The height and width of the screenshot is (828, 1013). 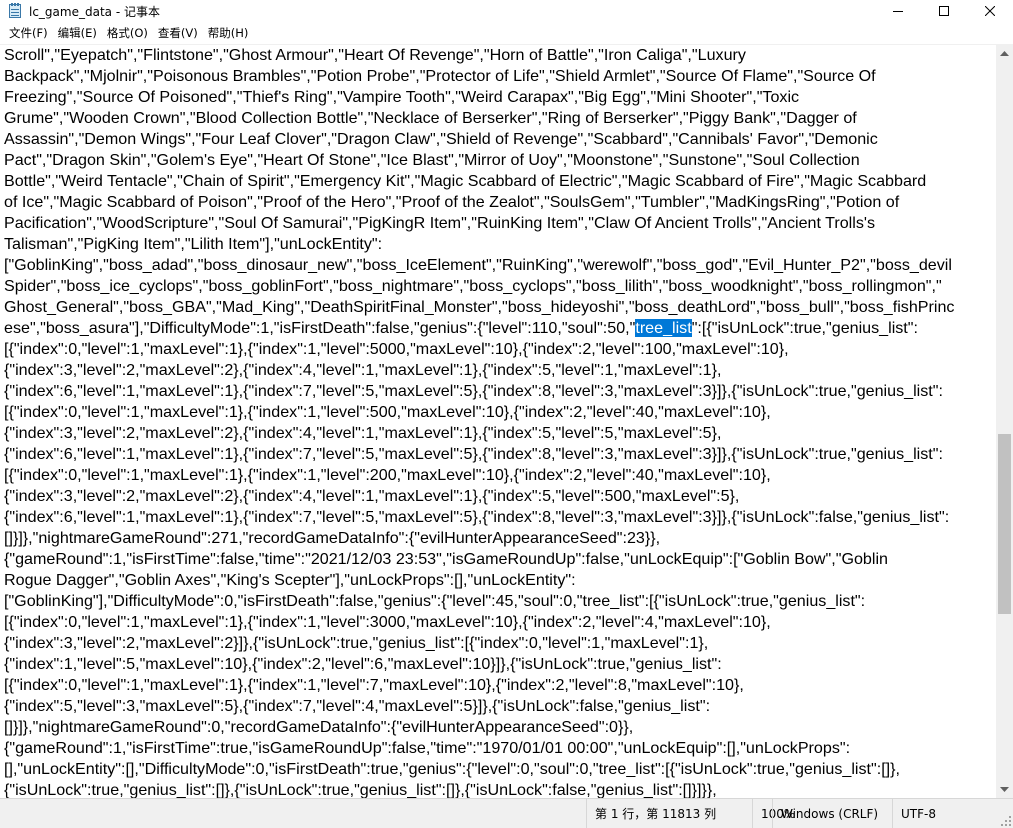 I want to click on line-ending: Windows (CRLF), so click(x=832, y=813).